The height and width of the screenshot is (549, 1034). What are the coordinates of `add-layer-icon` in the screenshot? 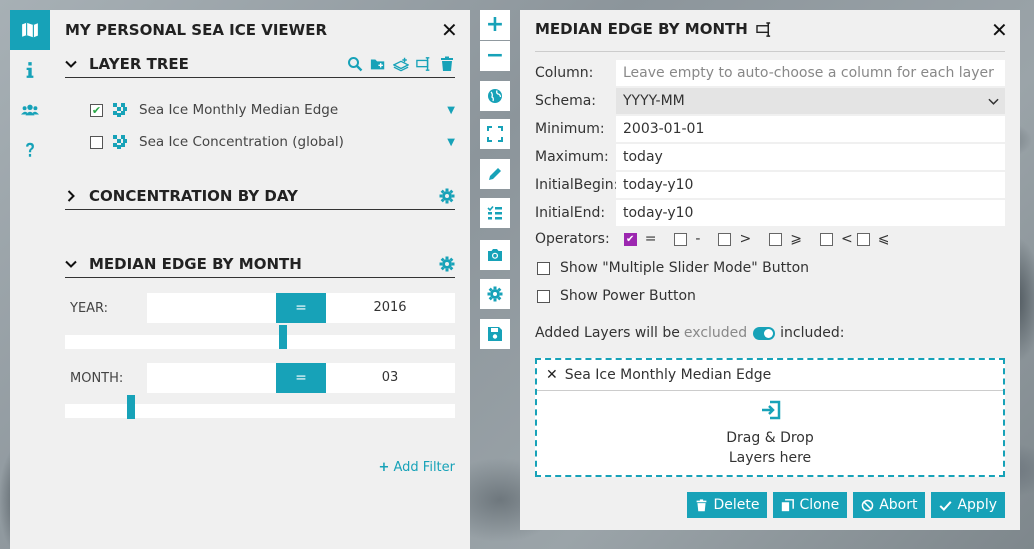 It's located at (401, 64).